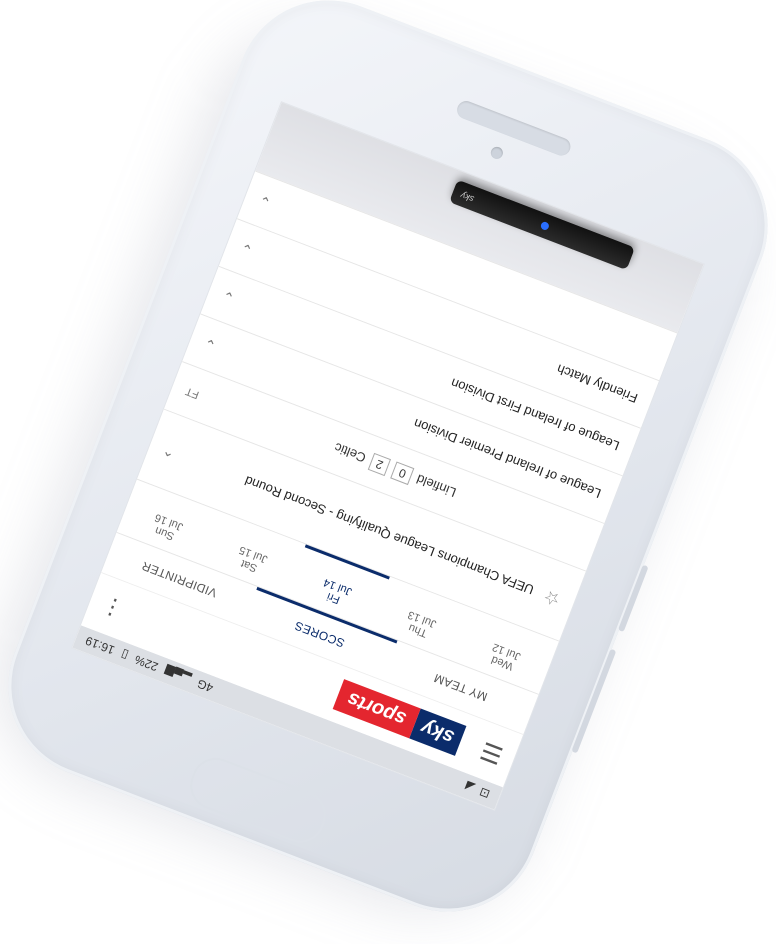 This screenshot has width=776, height=944. What do you see at coordinates (264, 202) in the screenshot?
I see `chevron-down-icon: ⌄` at bounding box center [264, 202].